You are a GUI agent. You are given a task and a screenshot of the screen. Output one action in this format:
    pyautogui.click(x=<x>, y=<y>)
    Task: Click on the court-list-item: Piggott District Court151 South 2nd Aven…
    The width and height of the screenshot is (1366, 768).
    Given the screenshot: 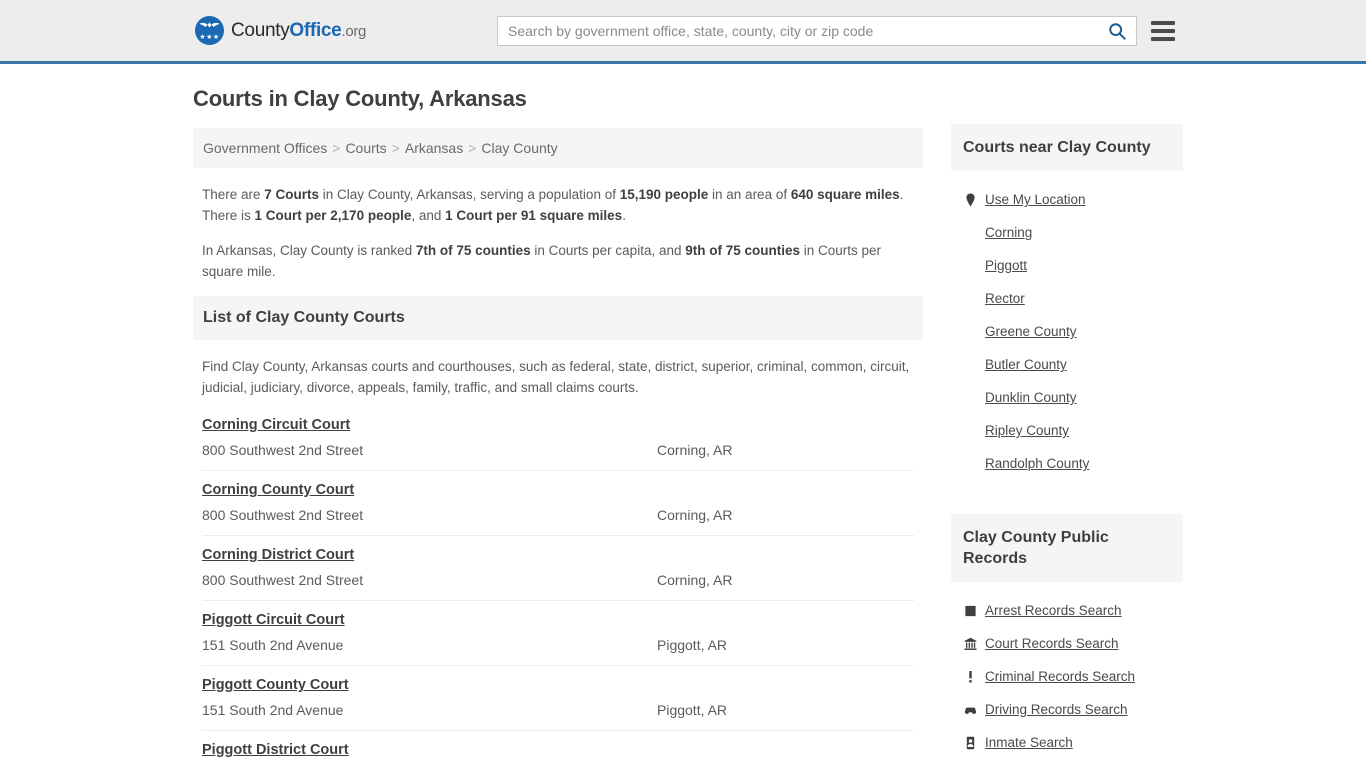 What is the action you would take?
    pyautogui.click(x=558, y=749)
    